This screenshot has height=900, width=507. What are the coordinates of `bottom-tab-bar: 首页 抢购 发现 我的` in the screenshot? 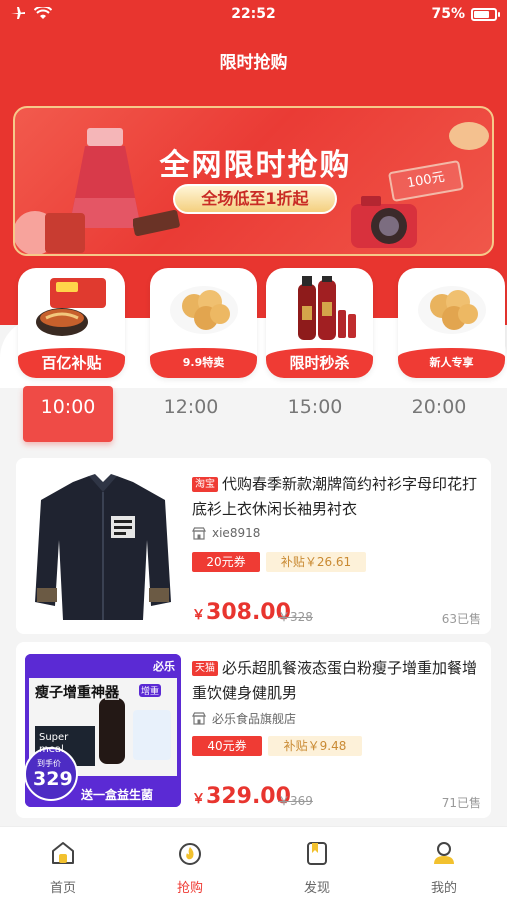 It's located at (253, 863).